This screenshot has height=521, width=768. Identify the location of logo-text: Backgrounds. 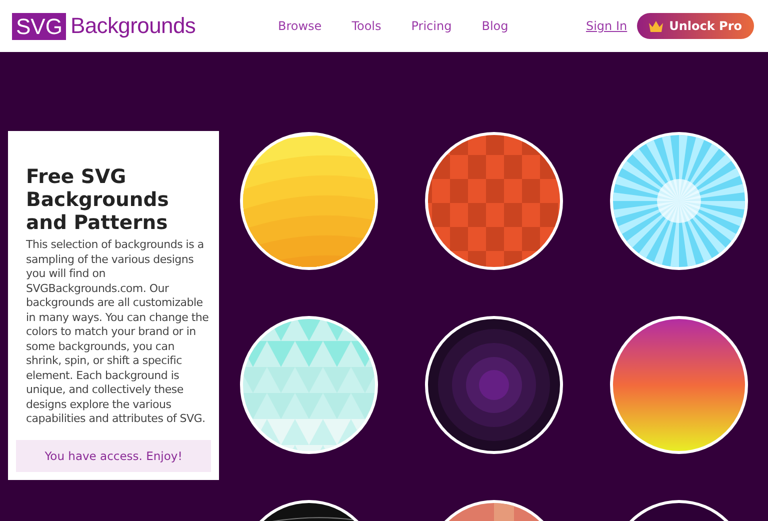
(133, 26).